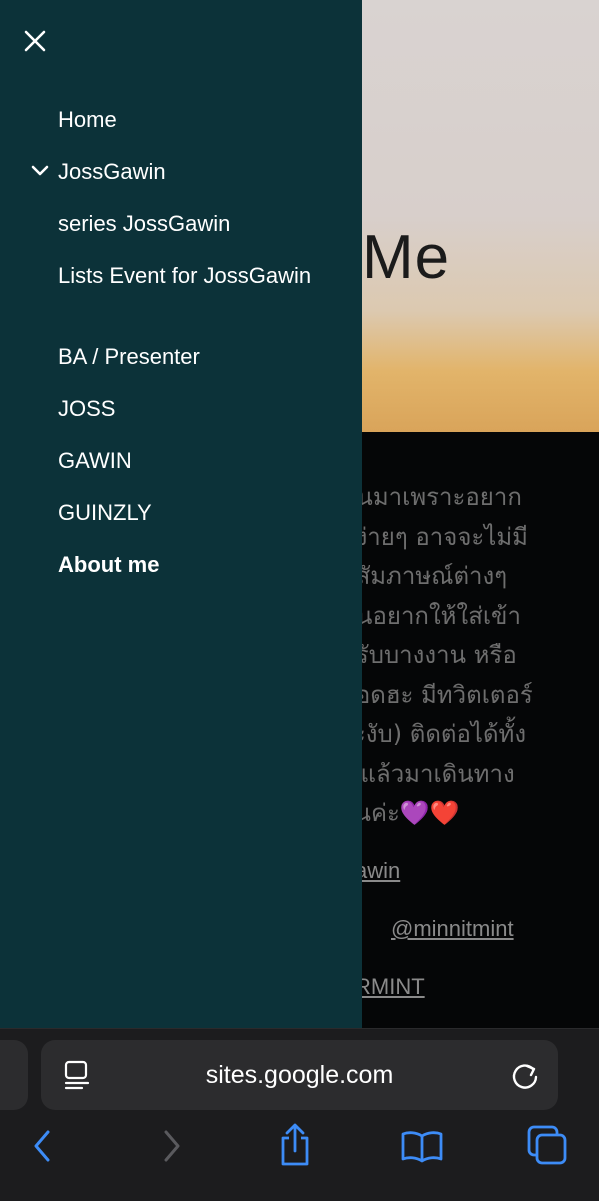 Image resolution: width=599 pixels, height=1201 pixels. Describe the element at coordinates (43, 1146) in the screenshot. I see `back-icon` at that location.